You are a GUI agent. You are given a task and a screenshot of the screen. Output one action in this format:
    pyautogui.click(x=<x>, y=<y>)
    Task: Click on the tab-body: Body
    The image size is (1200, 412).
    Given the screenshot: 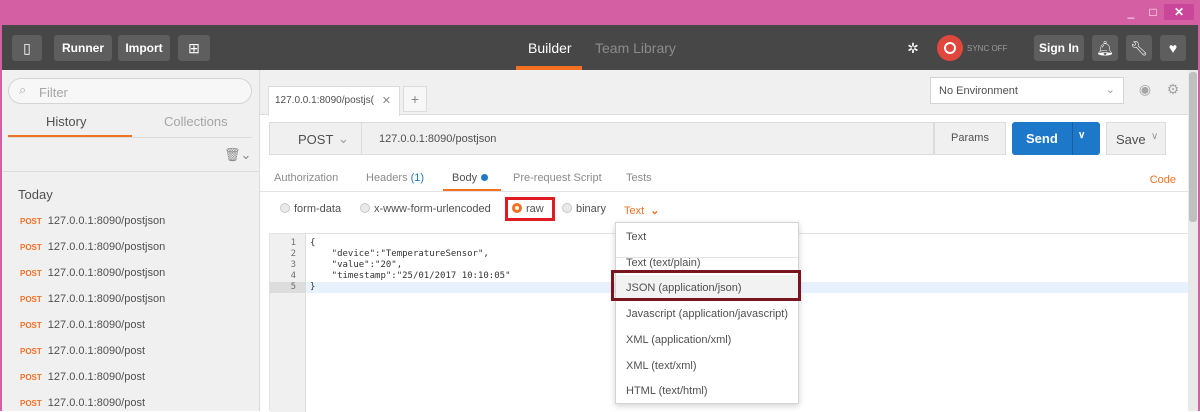 What is the action you would take?
    pyautogui.click(x=470, y=178)
    